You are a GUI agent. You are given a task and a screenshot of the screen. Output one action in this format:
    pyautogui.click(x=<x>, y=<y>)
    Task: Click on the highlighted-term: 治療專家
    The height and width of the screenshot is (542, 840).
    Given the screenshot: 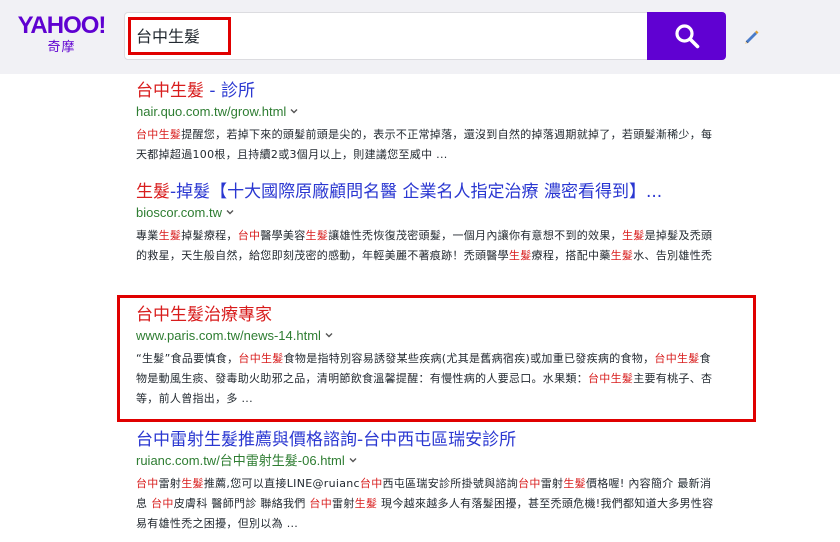 What is the action you would take?
    pyautogui.click(x=238, y=315)
    